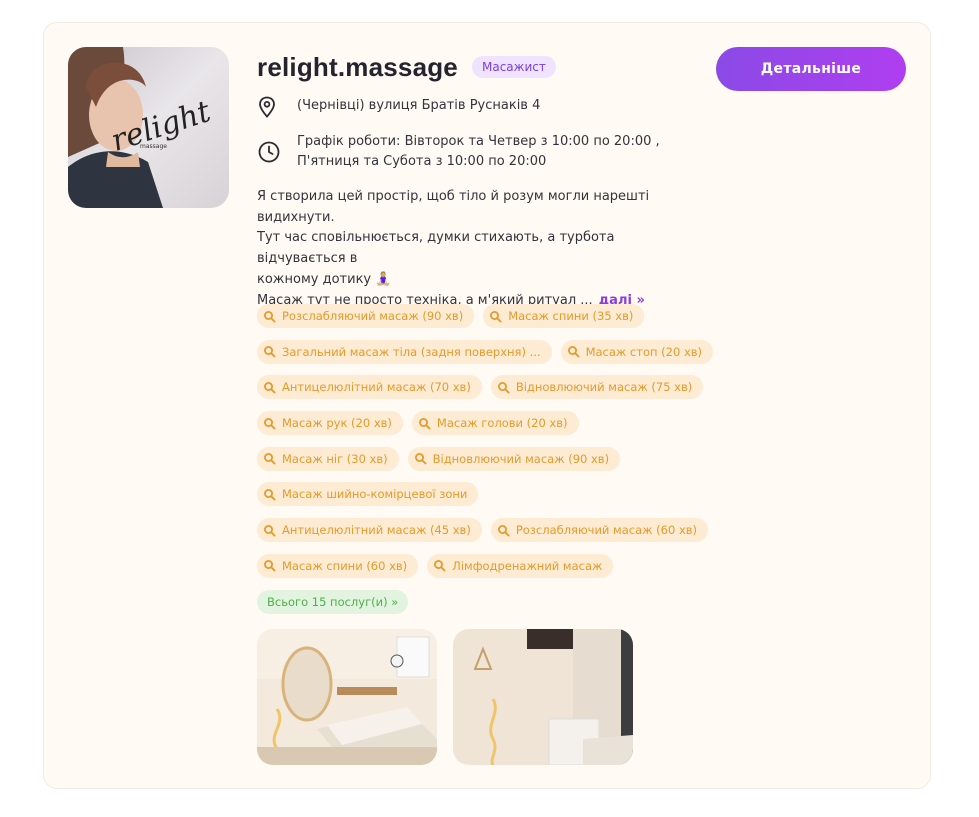  Describe the element at coordinates (366, 316) in the screenshot. I see `service-tag: Розслабляючий масаж (90 хв)` at that location.